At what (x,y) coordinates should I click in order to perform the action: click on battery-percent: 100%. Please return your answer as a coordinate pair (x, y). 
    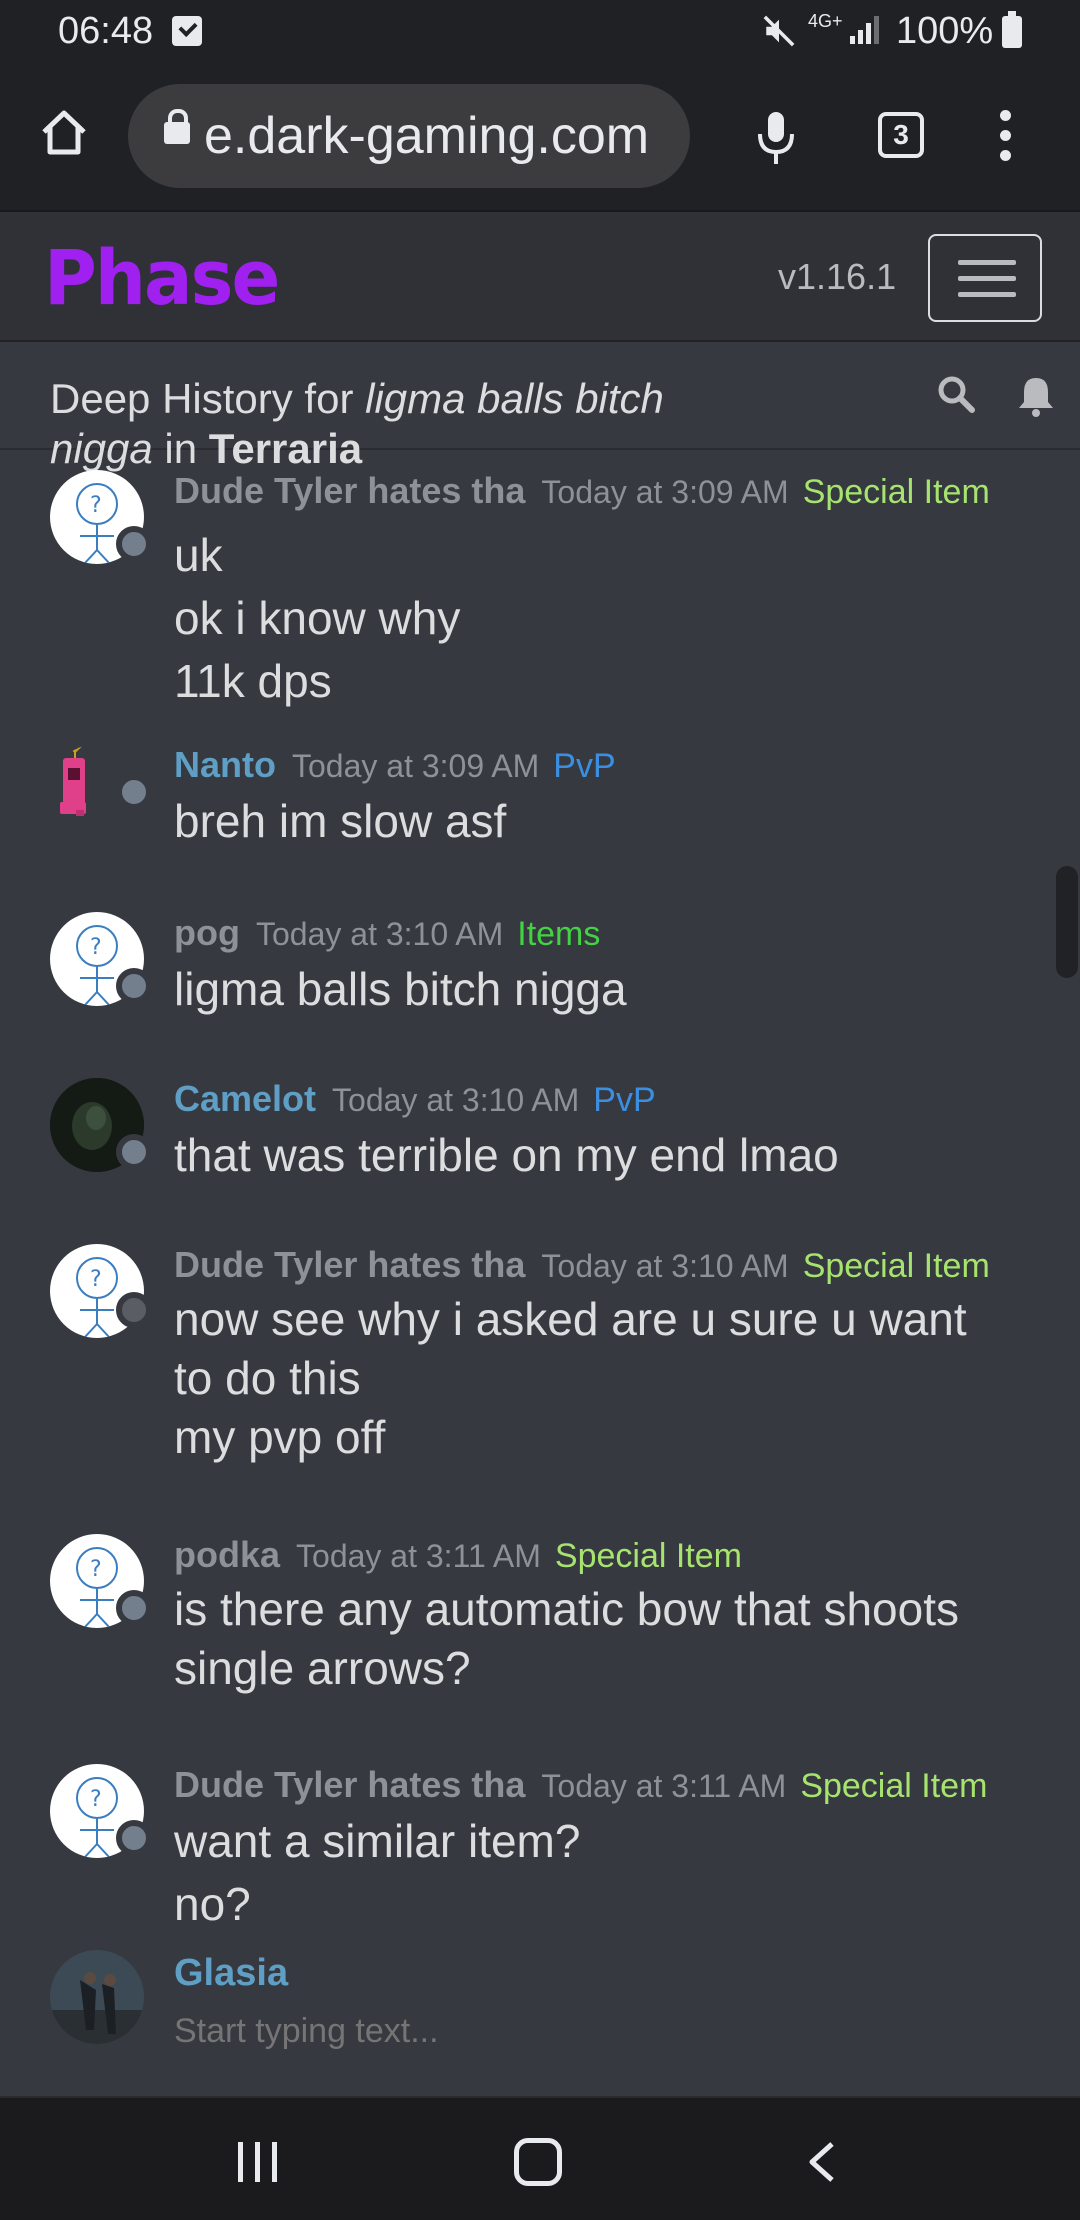
    Looking at the image, I should click on (945, 31).